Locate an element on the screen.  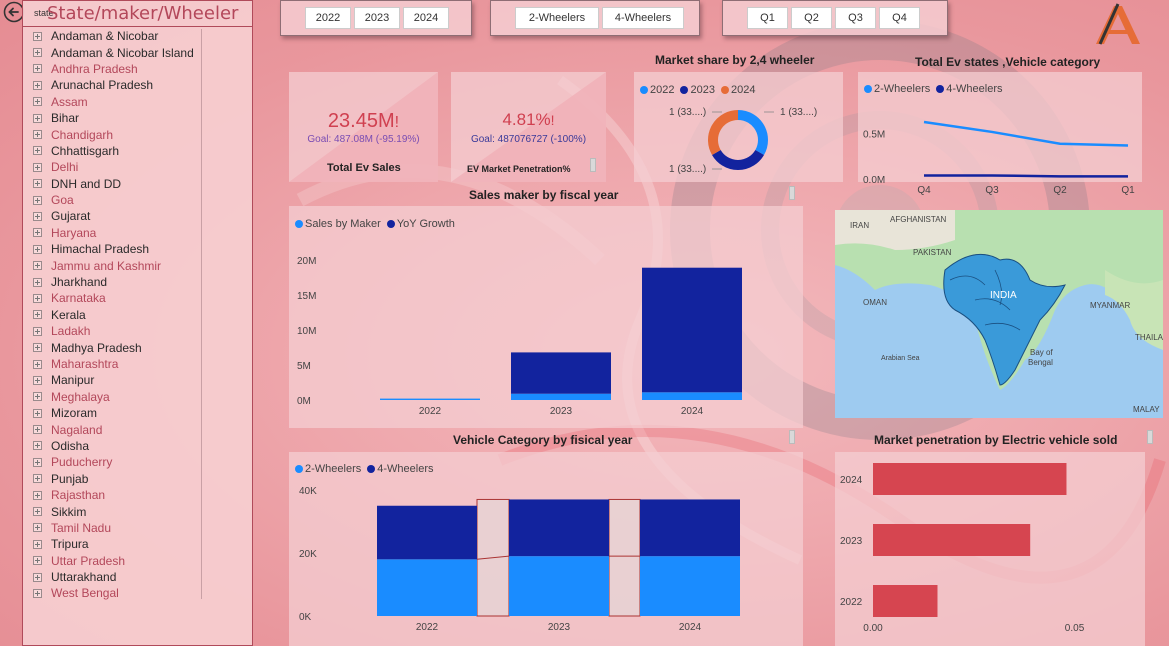
ribbon-connector is located at coordinates (624, 557).